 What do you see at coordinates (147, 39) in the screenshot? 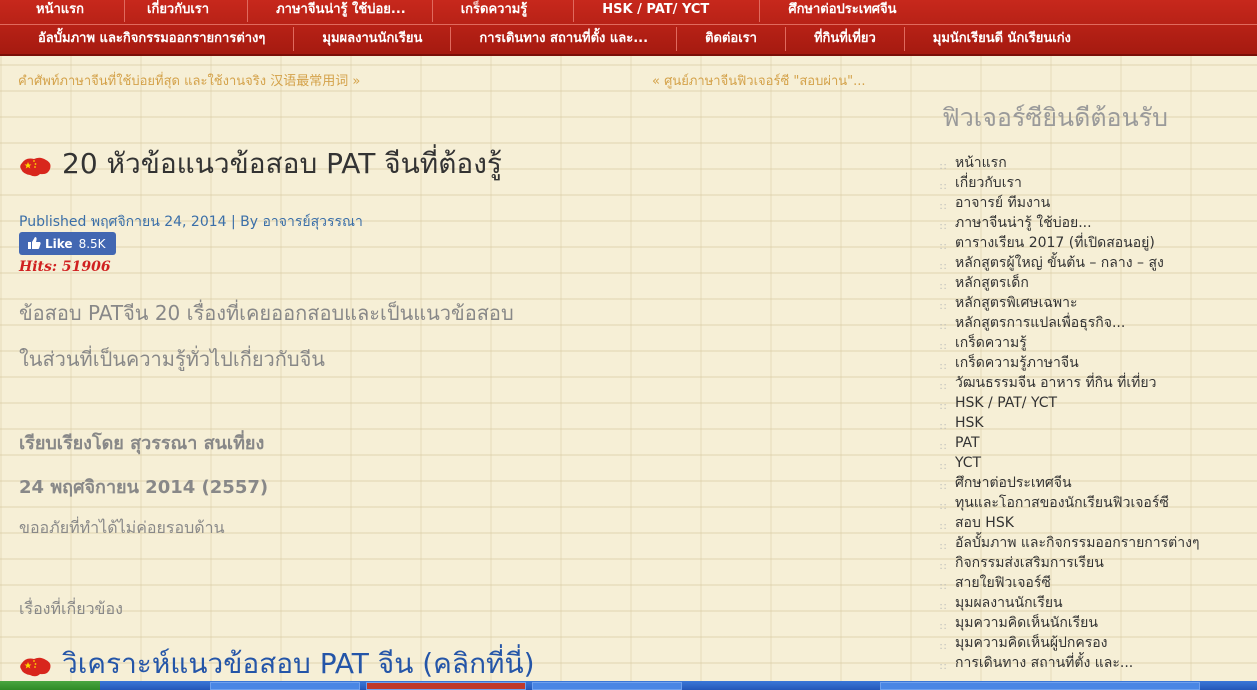
I see `nav-item-album: อัลบั้มภาพ และกิจกรรมออกรายการต่างๆ` at bounding box center [147, 39].